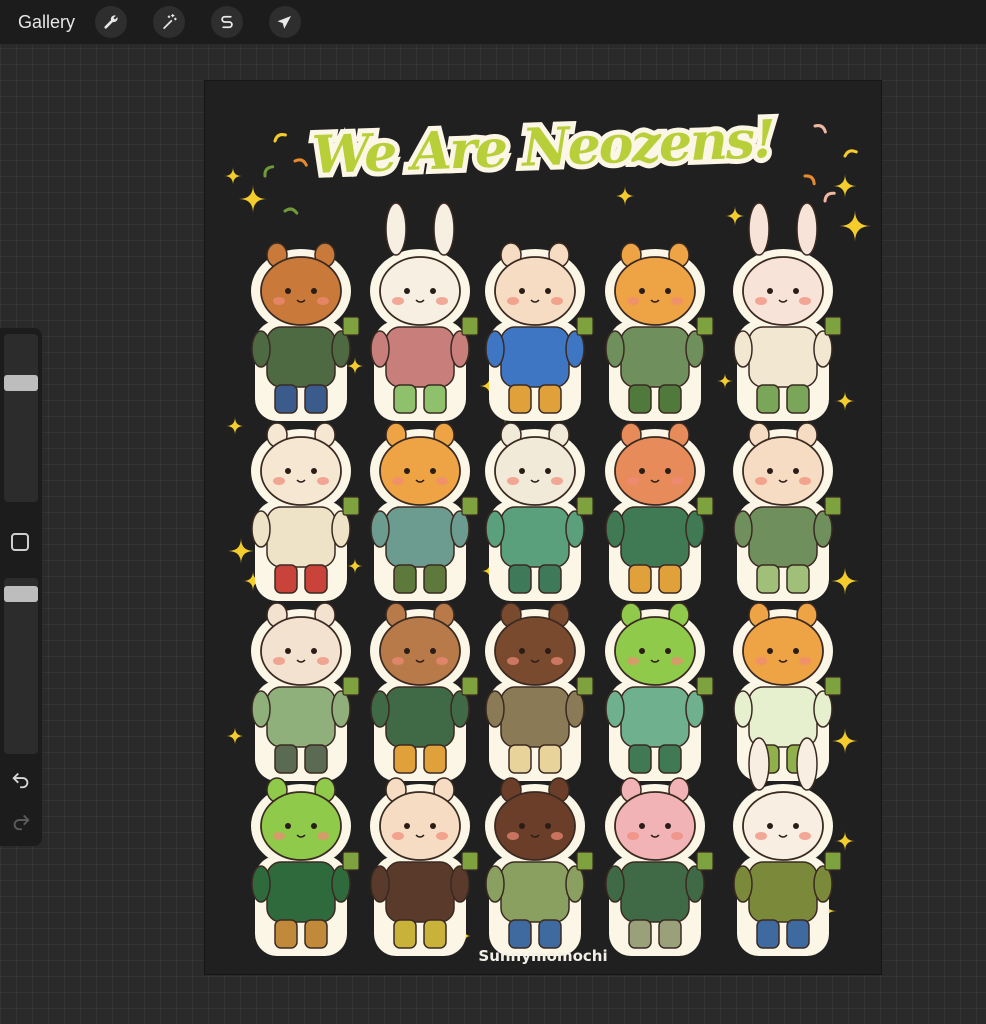 Image resolution: width=986 pixels, height=1024 pixels. Describe the element at coordinates (305, 511) in the screenshot. I see `character-sticker-cat` at that location.